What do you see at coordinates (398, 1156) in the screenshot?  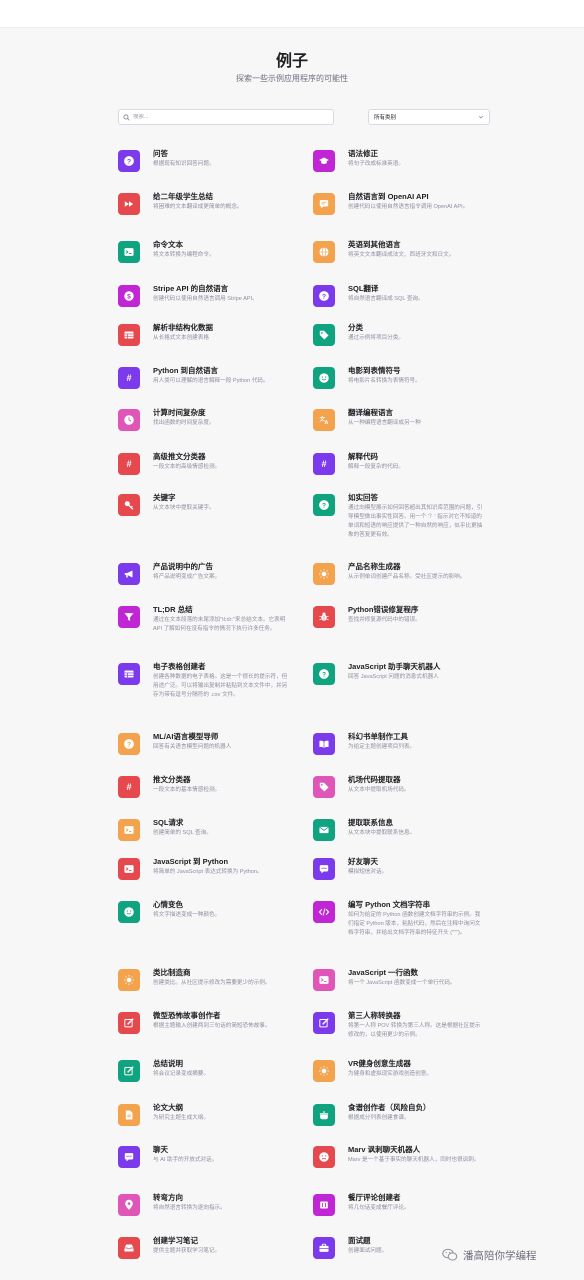 I see `example-item: Marv 讽刺聊天机器人 Marv 是一个基于事实的聊天机器人，同时也很讽刺。` at bounding box center [398, 1156].